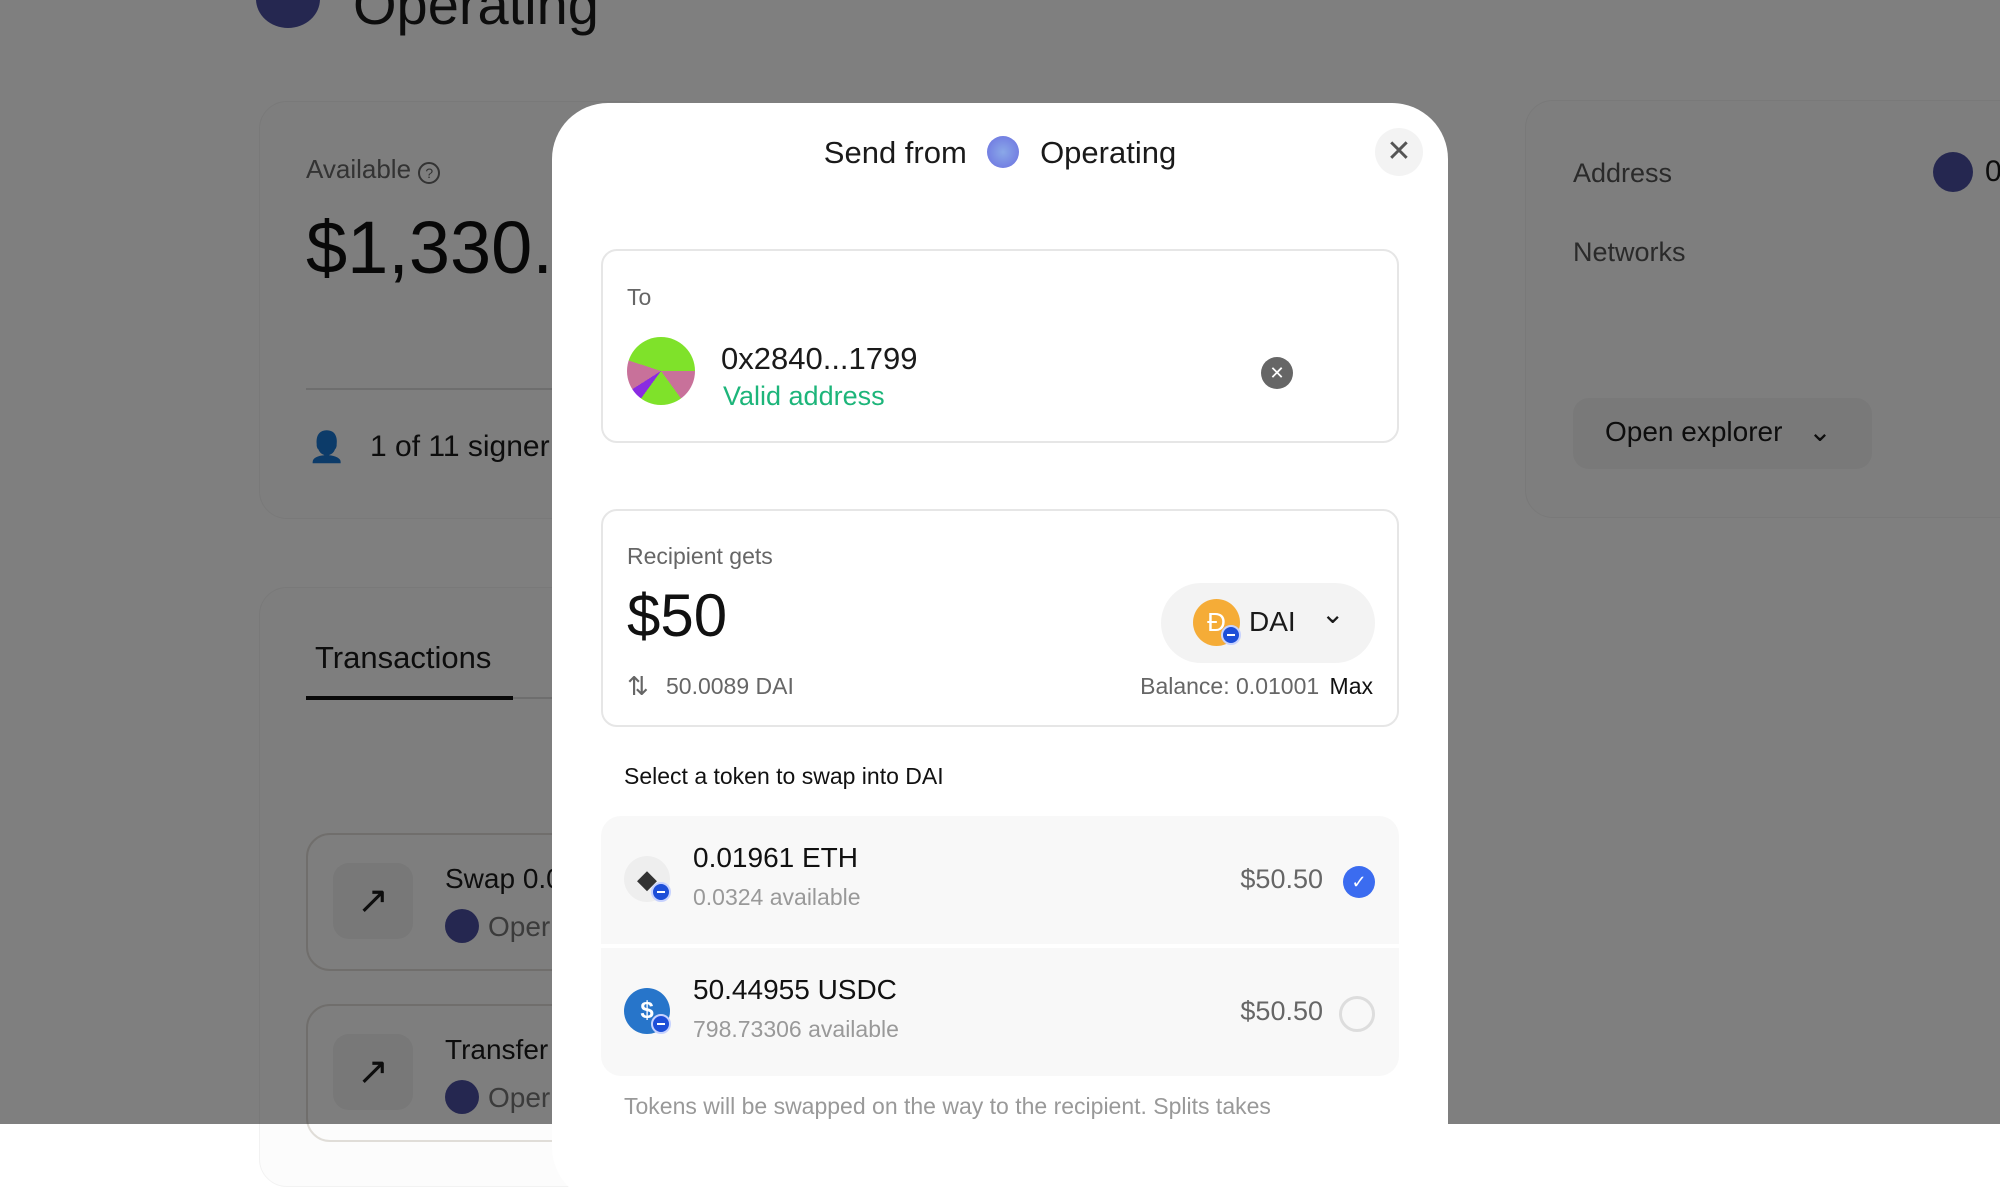 This screenshot has height=1203, width=2000. What do you see at coordinates (1003, 152) in the screenshot?
I see `wallet-avatar` at bounding box center [1003, 152].